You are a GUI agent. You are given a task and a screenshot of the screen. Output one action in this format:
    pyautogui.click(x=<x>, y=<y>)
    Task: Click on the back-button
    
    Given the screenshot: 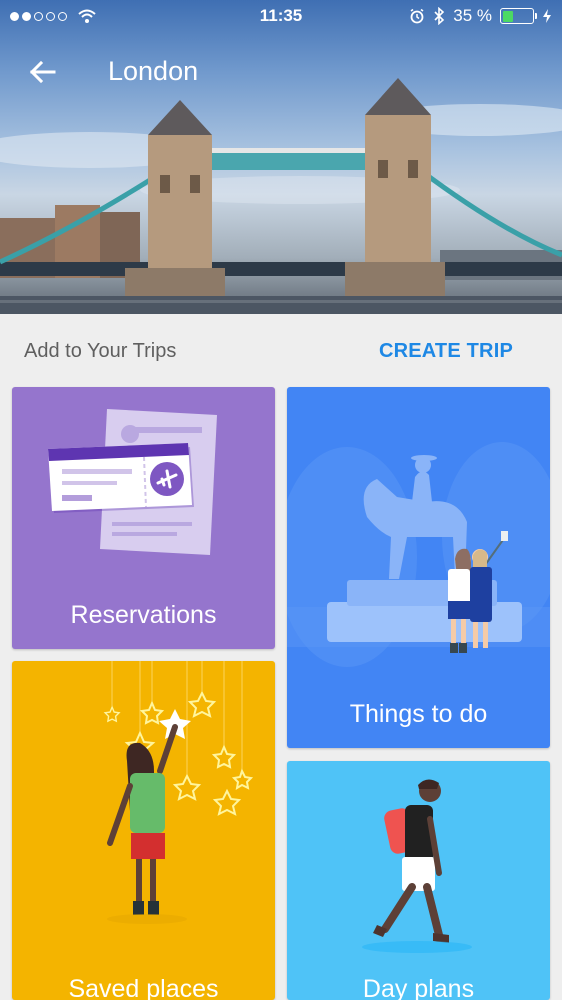 What is the action you would take?
    pyautogui.click(x=42, y=72)
    